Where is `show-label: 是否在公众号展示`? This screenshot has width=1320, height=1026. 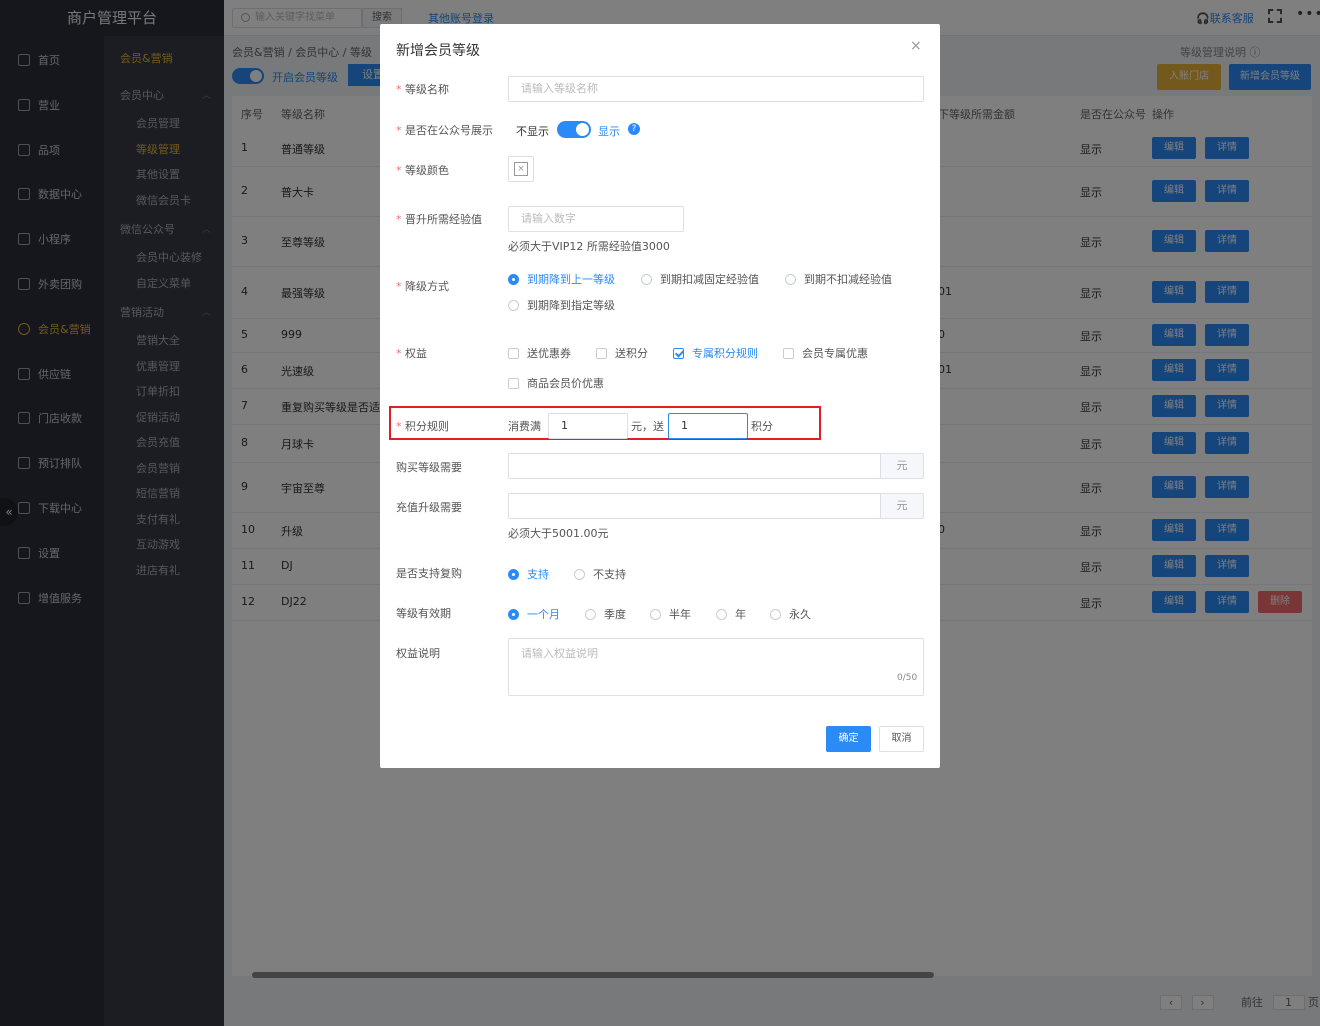 show-label: 是否在公众号展示 is located at coordinates (444, 130).